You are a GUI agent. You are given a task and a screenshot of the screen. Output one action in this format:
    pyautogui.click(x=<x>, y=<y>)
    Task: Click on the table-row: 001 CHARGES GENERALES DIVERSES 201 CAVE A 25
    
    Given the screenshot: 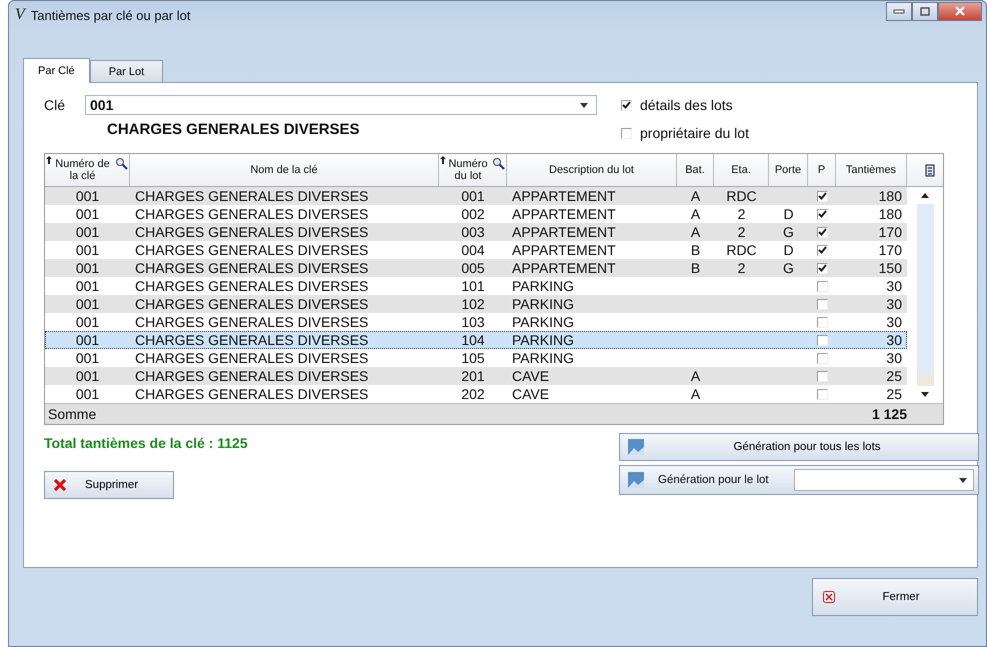 What is the action you would take?
    pyautogui.click(x=476, y=376)
    